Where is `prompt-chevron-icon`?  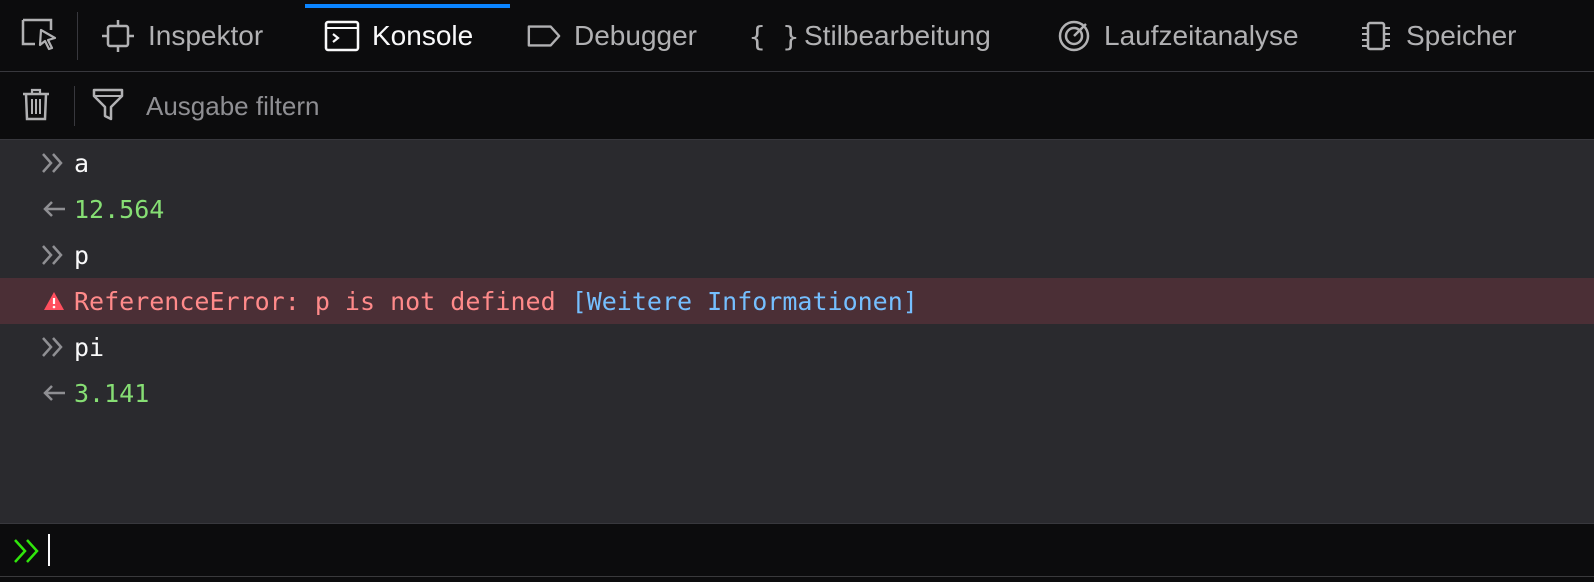 prompt-chevron-icon is located at coordinates (29, 551).